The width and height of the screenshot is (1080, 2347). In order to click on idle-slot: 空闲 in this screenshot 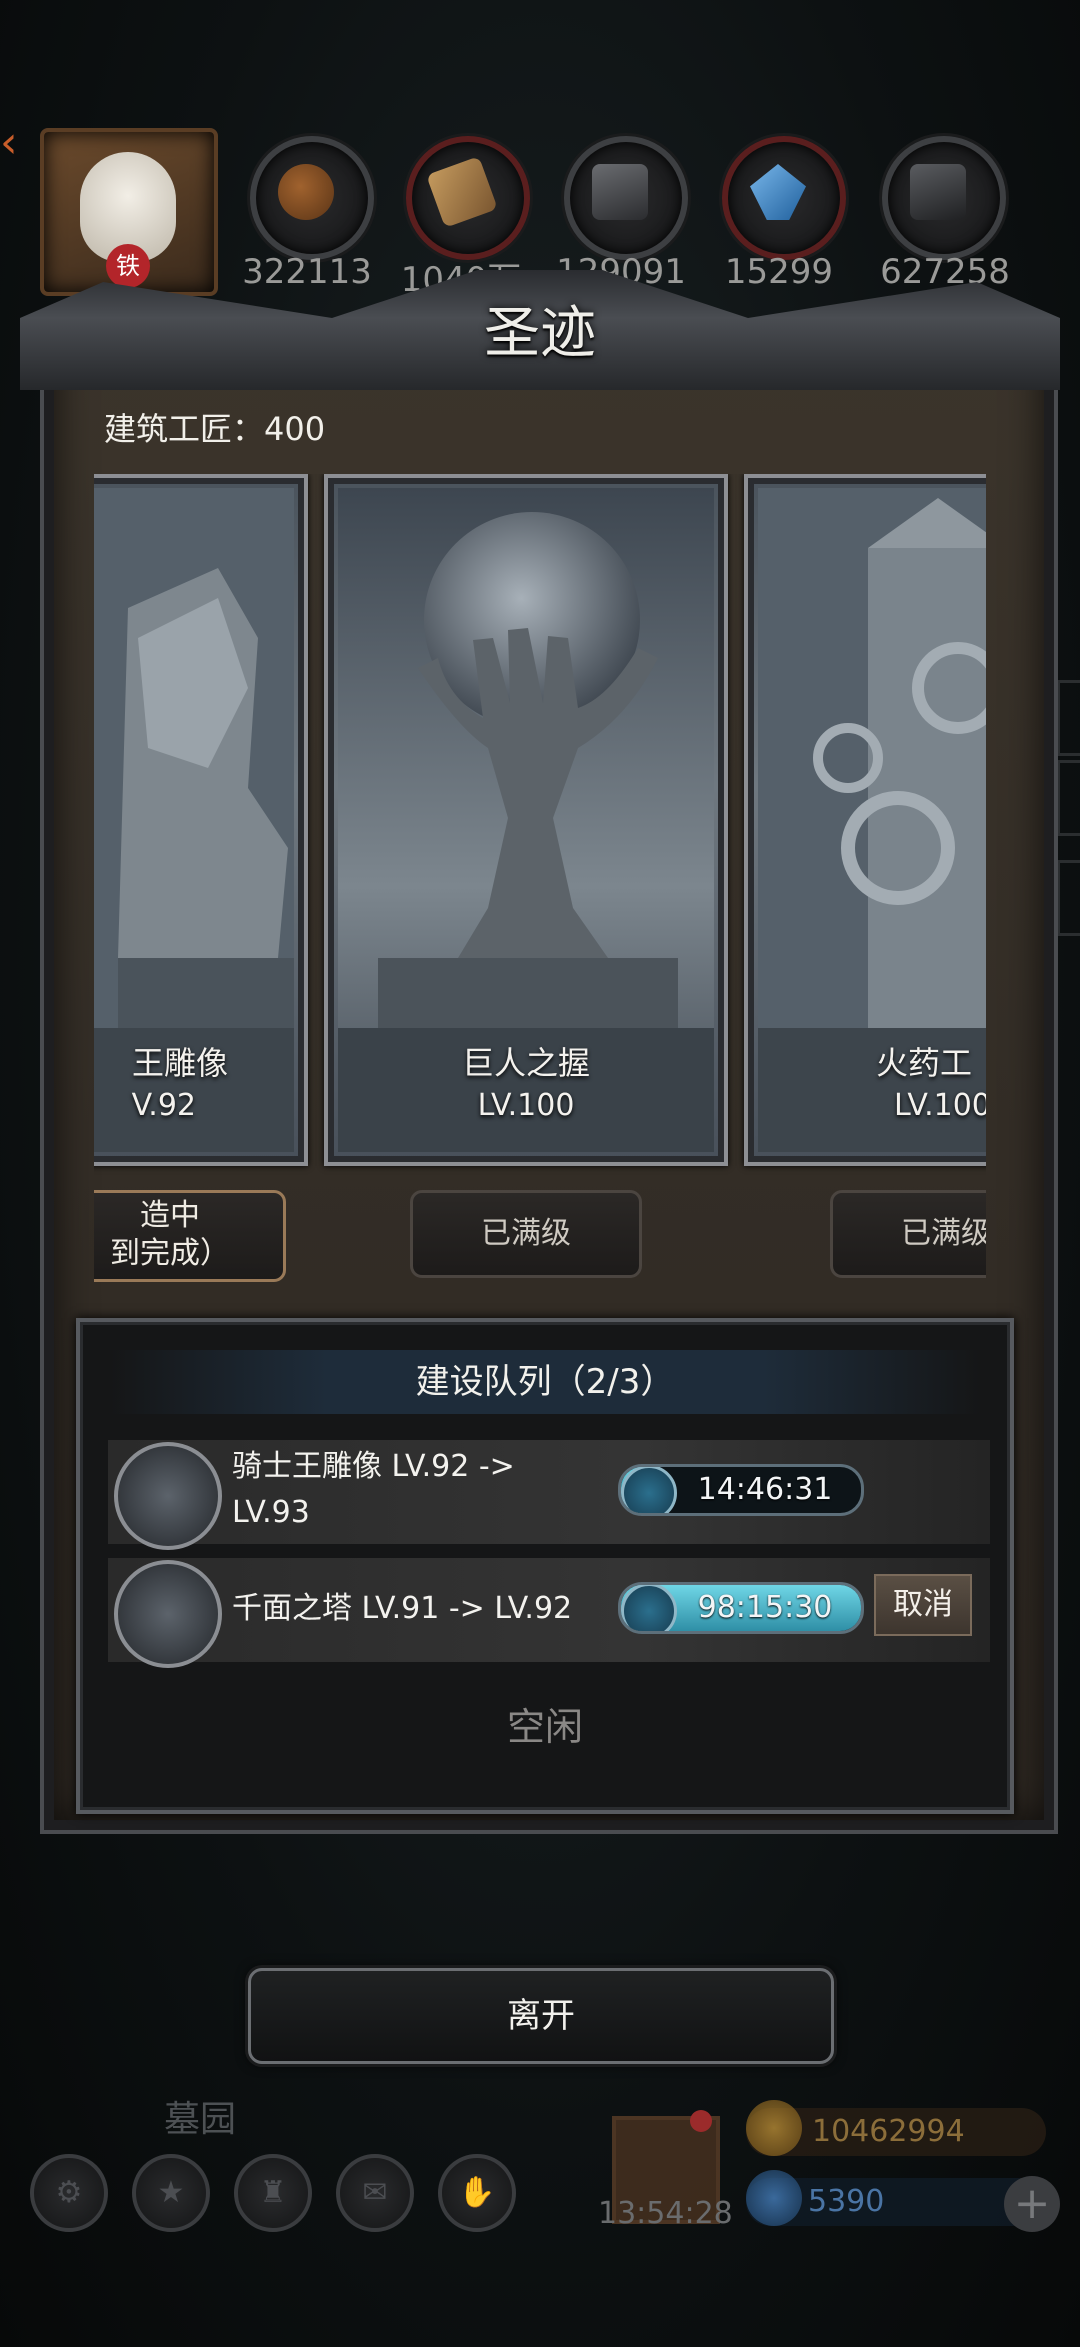, I will do `click(545, 1723)`.